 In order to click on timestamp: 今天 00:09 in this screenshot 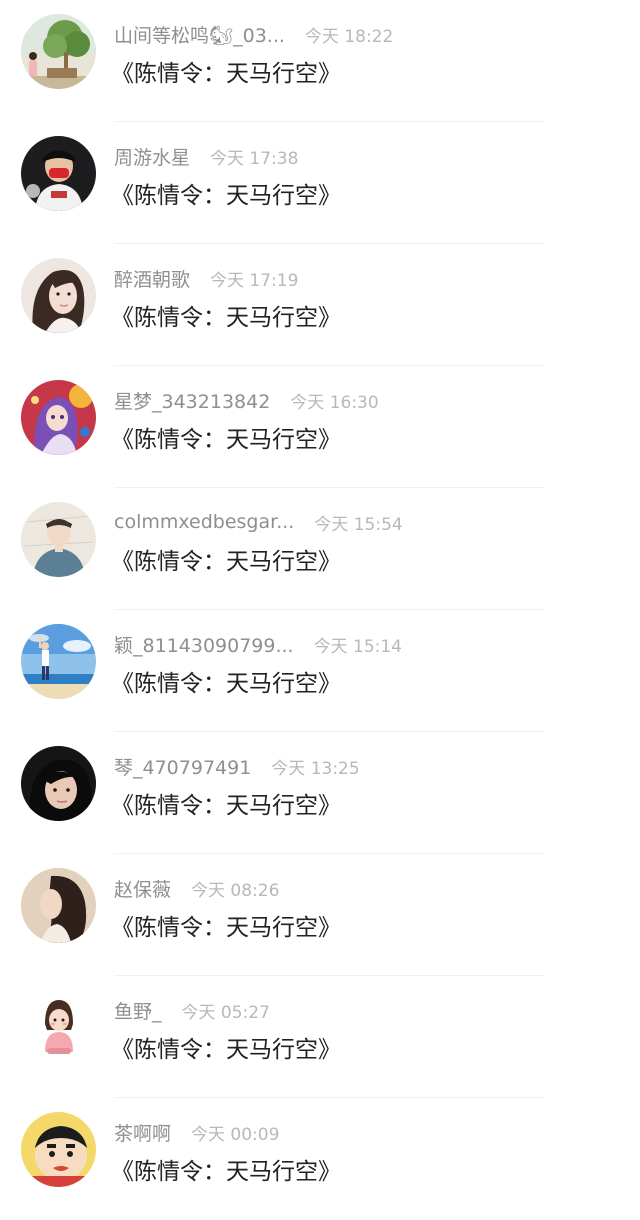, I will do `click(235, 1134)`.